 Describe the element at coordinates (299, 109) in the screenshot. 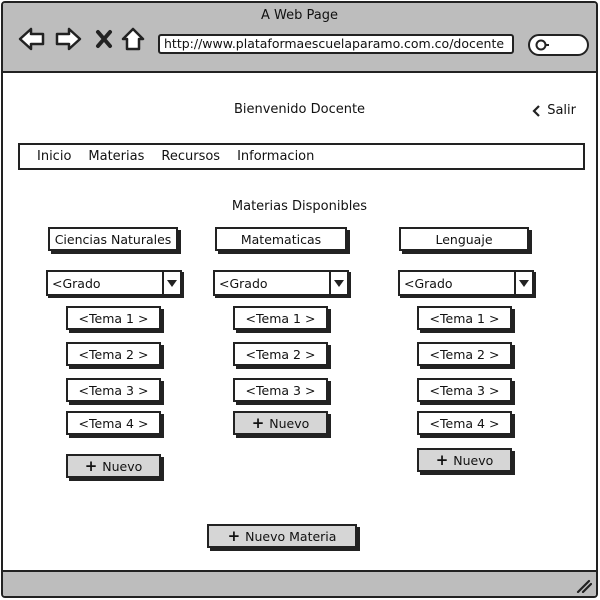

I see `welcome-heading: Bienvenido Docente` at that location.